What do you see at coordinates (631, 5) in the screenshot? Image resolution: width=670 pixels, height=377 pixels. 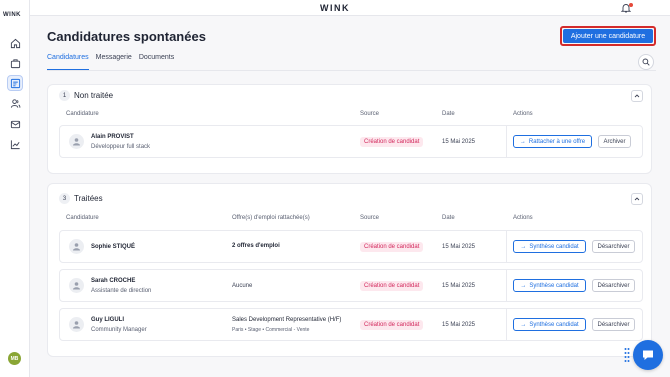 I see `notification-dot` at bounding box center [631, 5].